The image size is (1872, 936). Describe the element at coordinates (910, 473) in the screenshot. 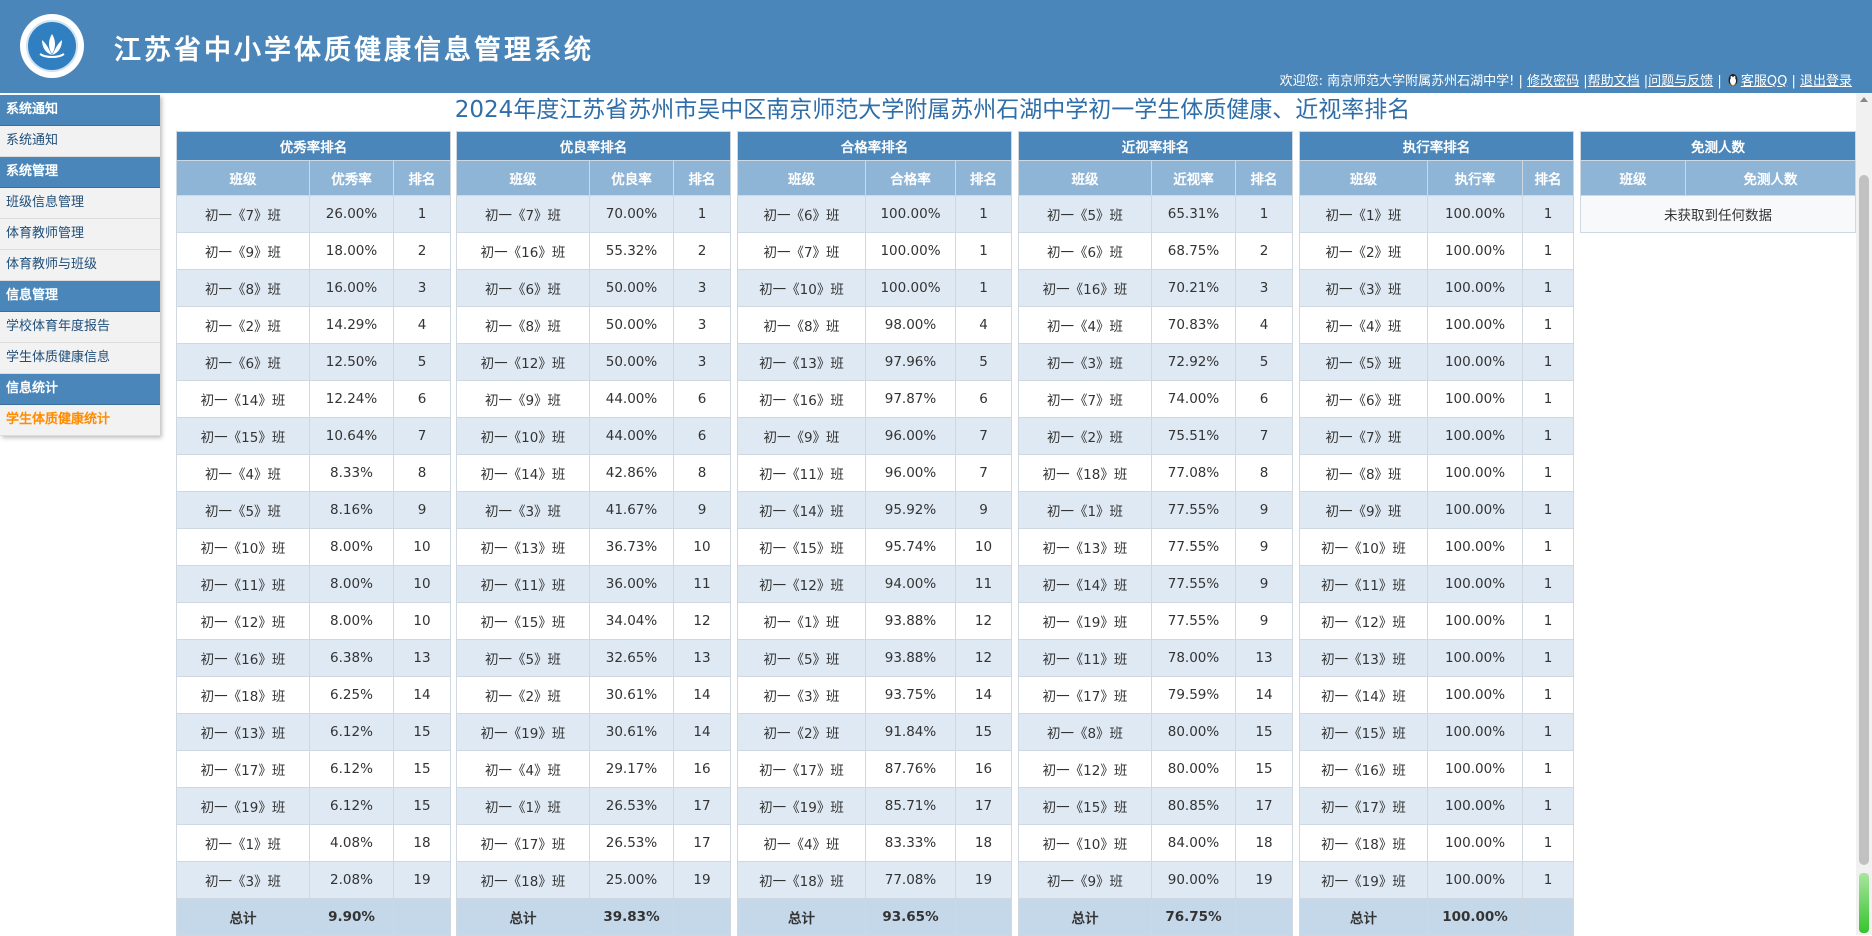

I see `rate-cell: 96.00%` at that location.